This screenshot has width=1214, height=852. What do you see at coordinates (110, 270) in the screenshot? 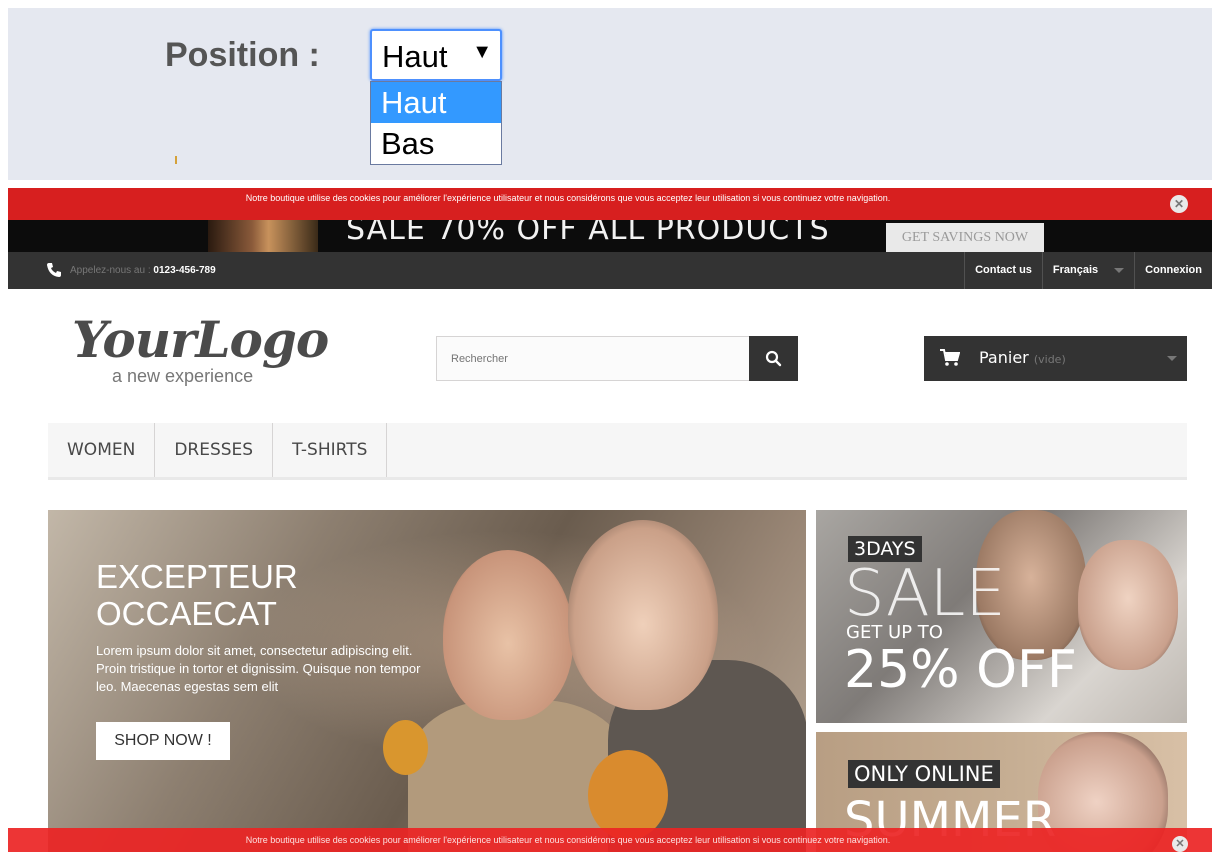
I see `call-prefix: Appelez-nous au :` at bounding box center [110, 270].